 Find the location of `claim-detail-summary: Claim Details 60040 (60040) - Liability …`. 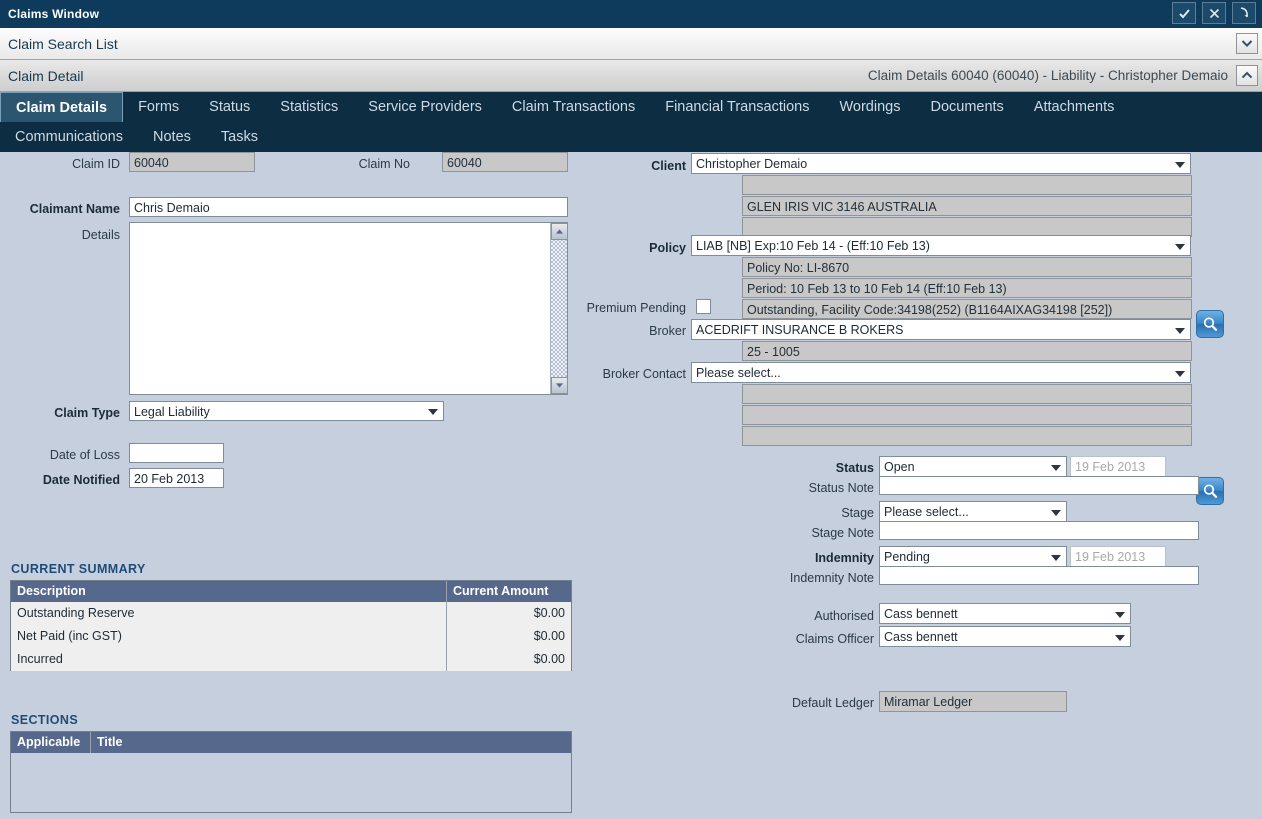

claim-detail-summary: Claim Details 60040 (60040) - Liability … is located at coordinates (1047, 75).